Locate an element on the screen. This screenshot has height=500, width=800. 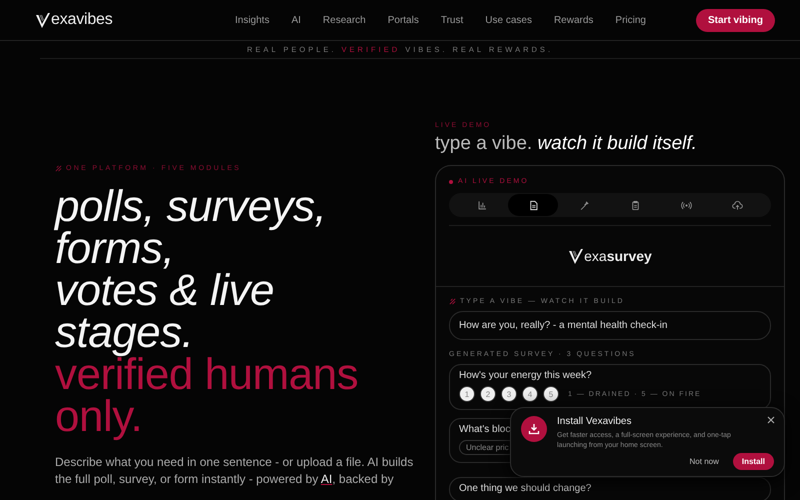
headline-line: stages. is located at coordinates (124, 333).